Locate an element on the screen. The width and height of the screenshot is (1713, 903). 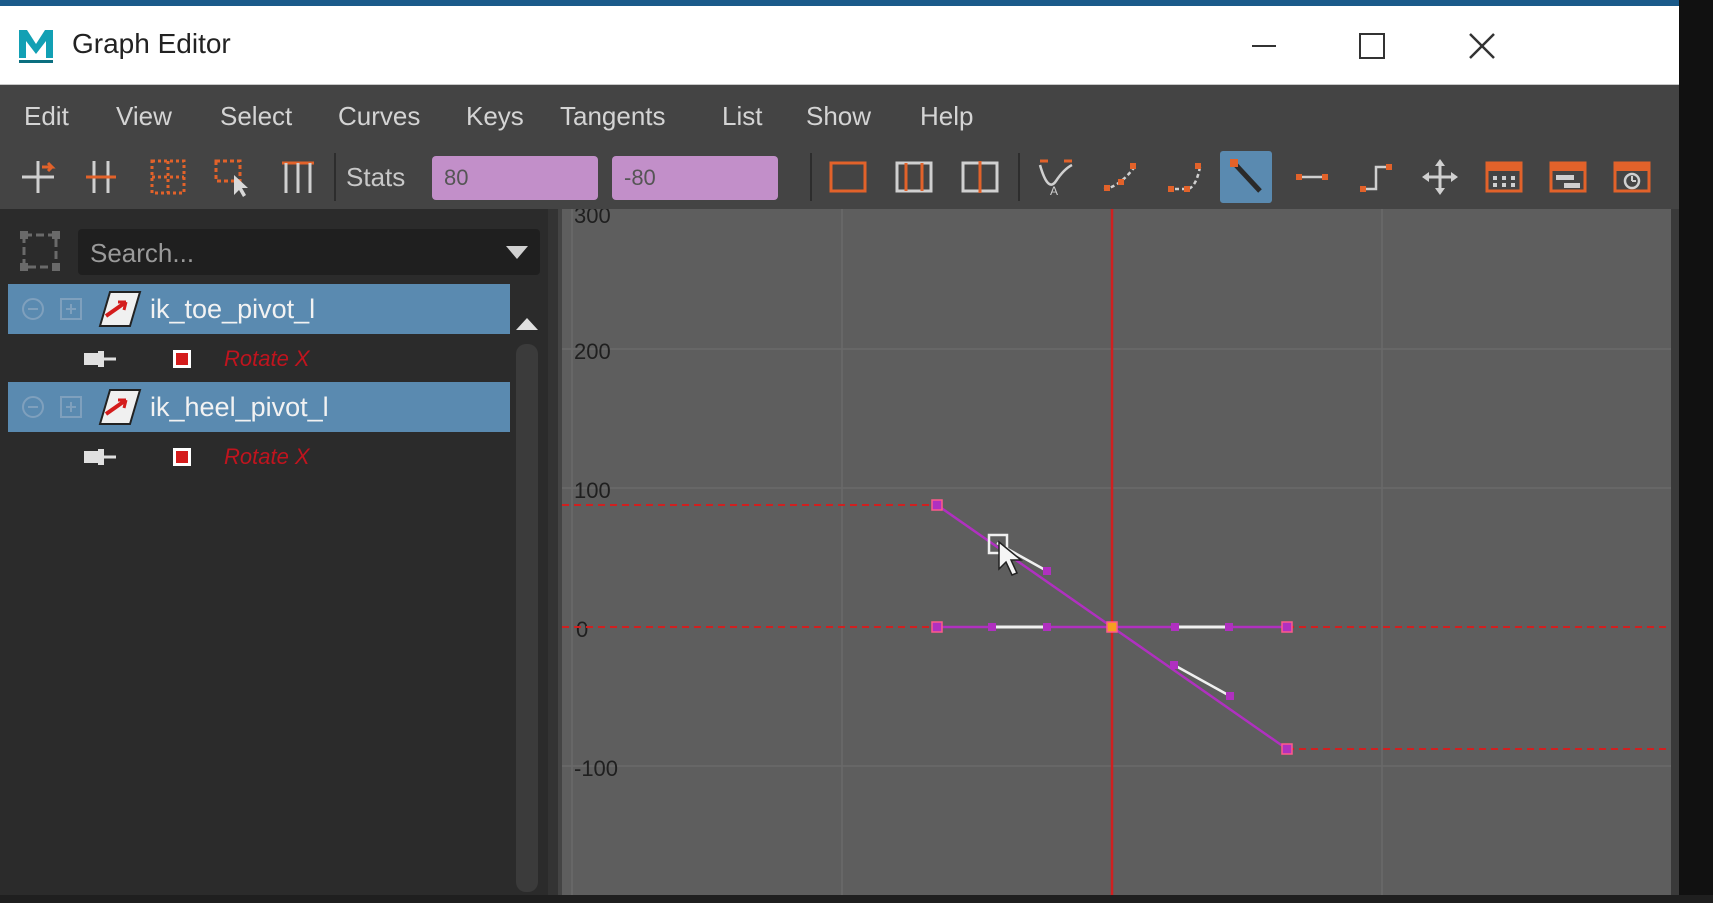
toolbar: Stats A is located at coordinates (839, 177).